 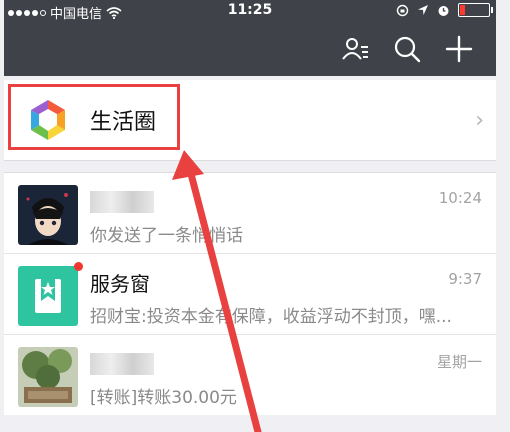 What do you see at coordinates (78, 266) in the screenshot?
I see `unread-dot` at bounding box center [78, 266].